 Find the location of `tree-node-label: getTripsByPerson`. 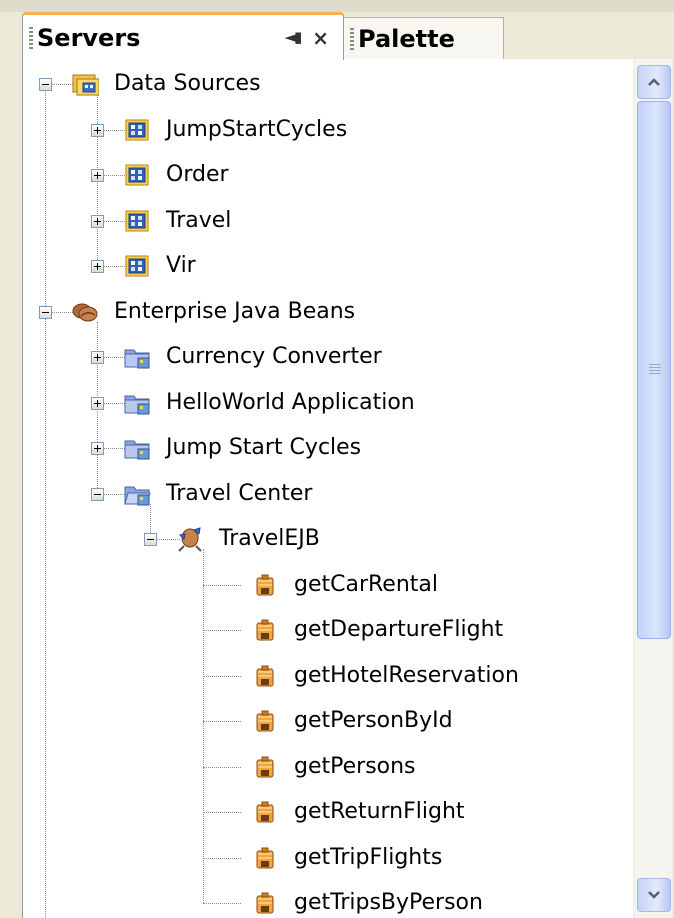

tree-node-label: getTripsByPerson is located at coordinates (388, 902).